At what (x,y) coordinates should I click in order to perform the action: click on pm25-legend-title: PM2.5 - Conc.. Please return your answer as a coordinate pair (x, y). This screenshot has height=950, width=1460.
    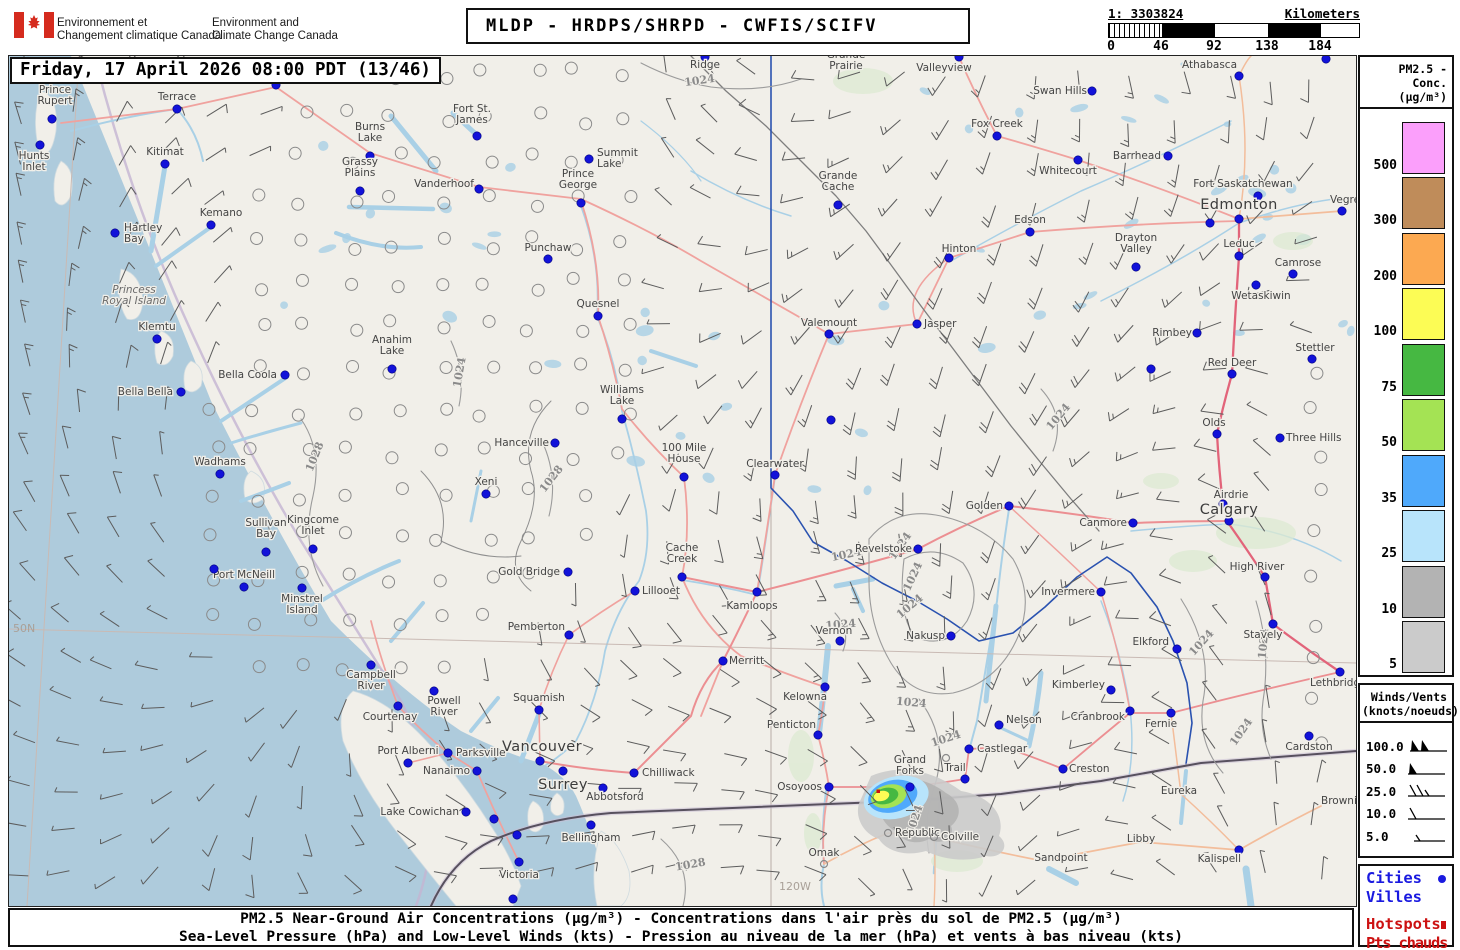
    Looking at the image, I should click on (1422, 76).